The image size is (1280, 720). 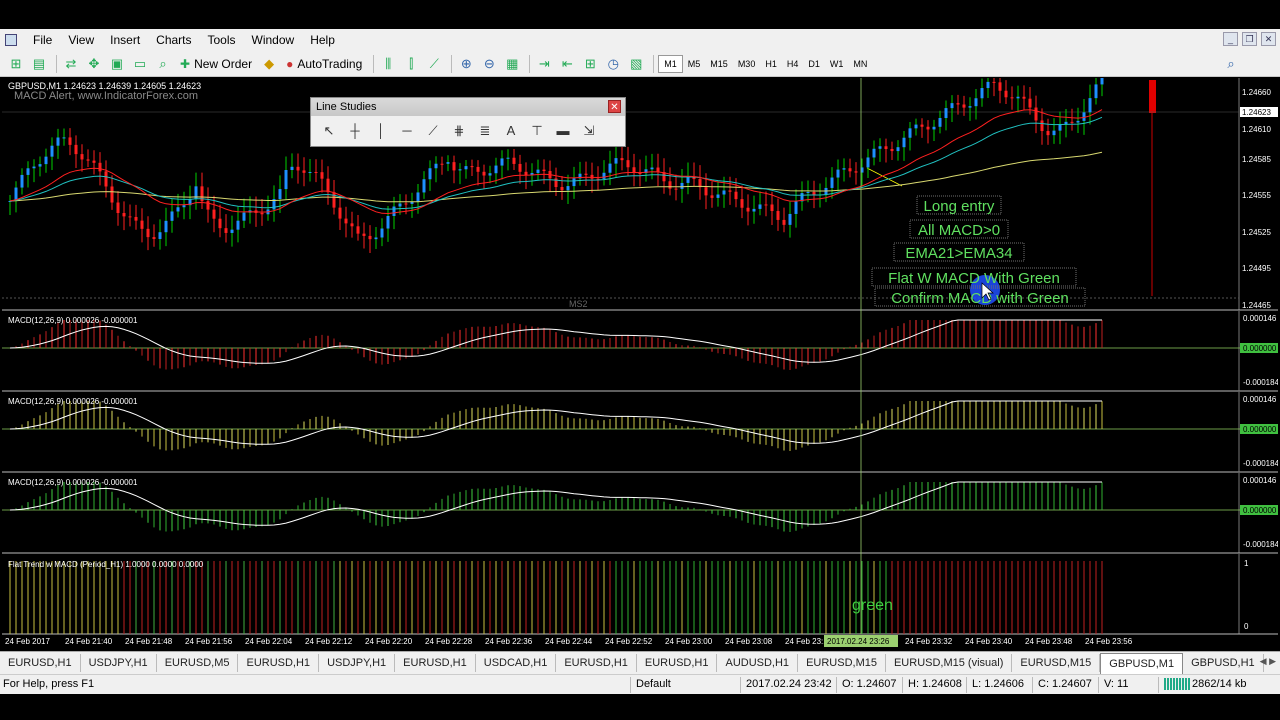 I want to click on chart-tab: GBPUSD,H1, so click(x=1223, y=663).